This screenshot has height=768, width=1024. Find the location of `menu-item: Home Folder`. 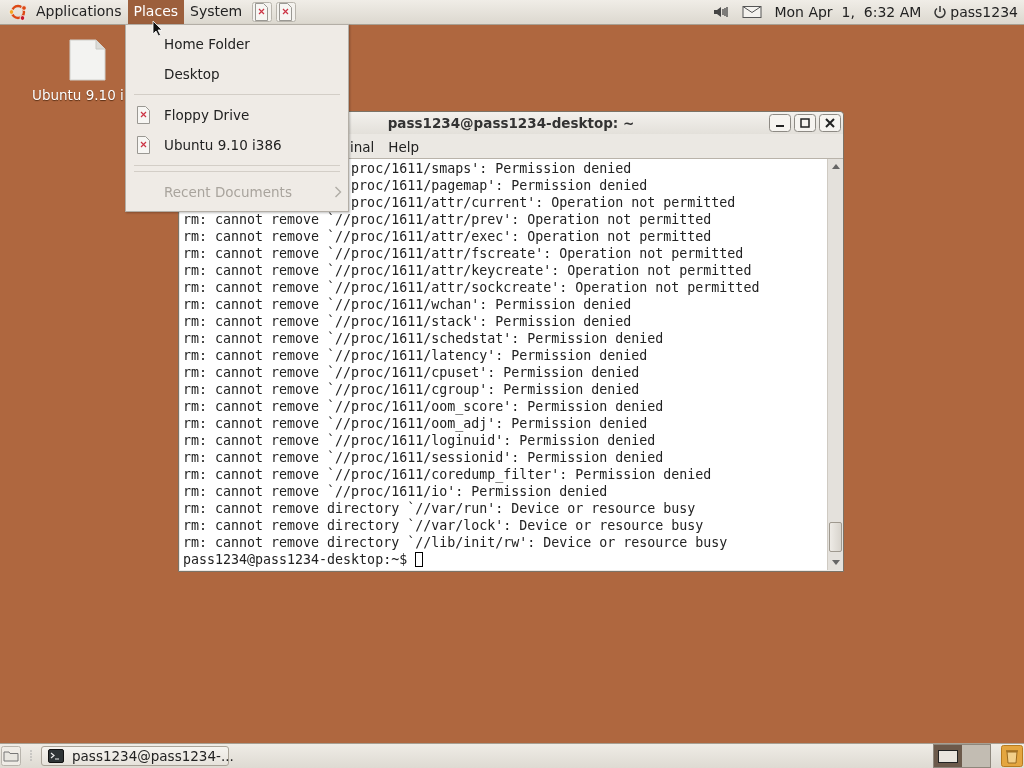

menu-item: Home Folder is located at coordinates (237, 44).